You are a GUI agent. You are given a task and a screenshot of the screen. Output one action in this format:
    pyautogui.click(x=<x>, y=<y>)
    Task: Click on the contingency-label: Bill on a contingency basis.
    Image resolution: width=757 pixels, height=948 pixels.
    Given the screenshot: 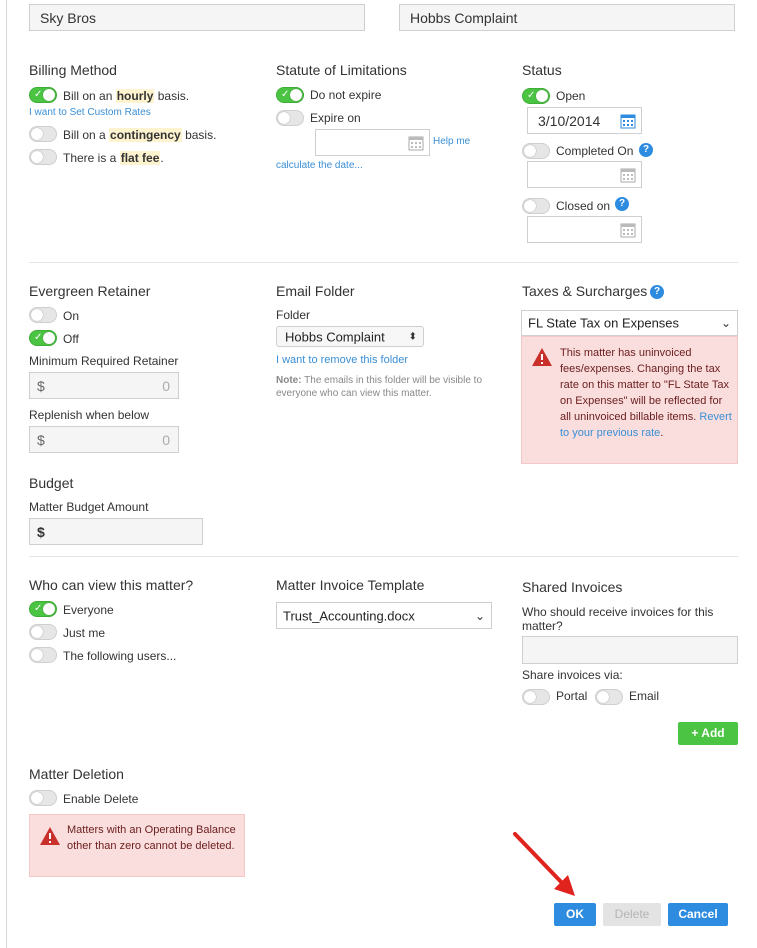 What is the action you would take?
    pyautogui.click(x=140, y=135)
    